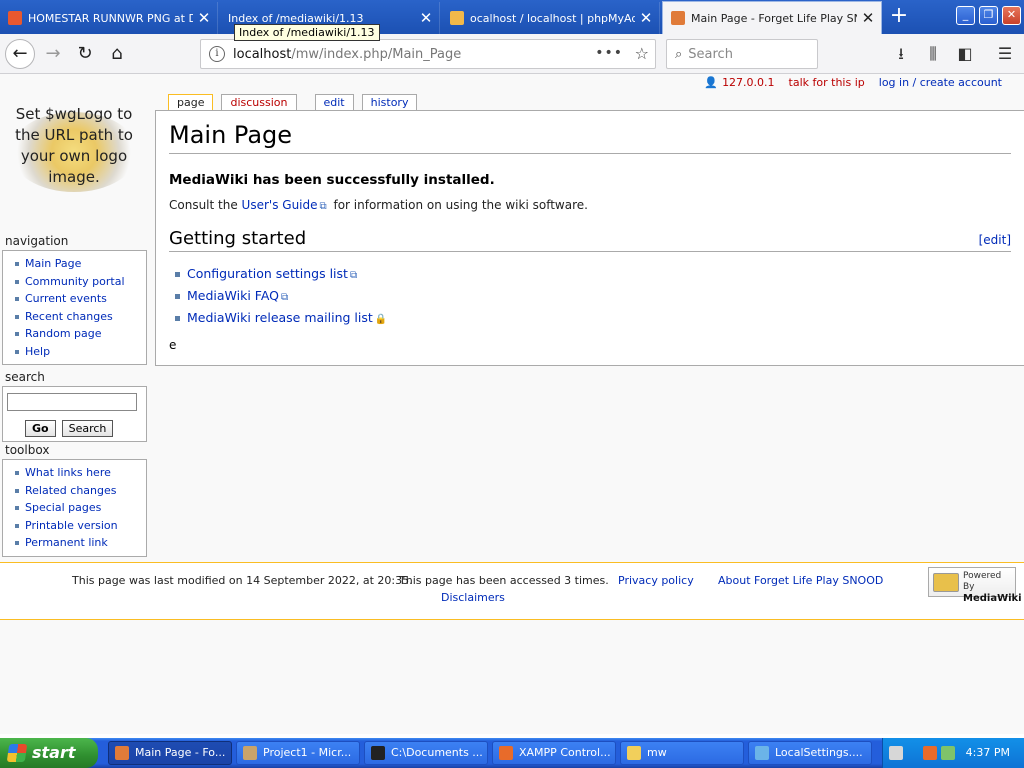 This screenshot has width=1024, height=768. Describe the element at coordinates (975, 585) in the screenshot. I see `powered-by-mediawiki-badge: Powered By MediaWiki` at that location.